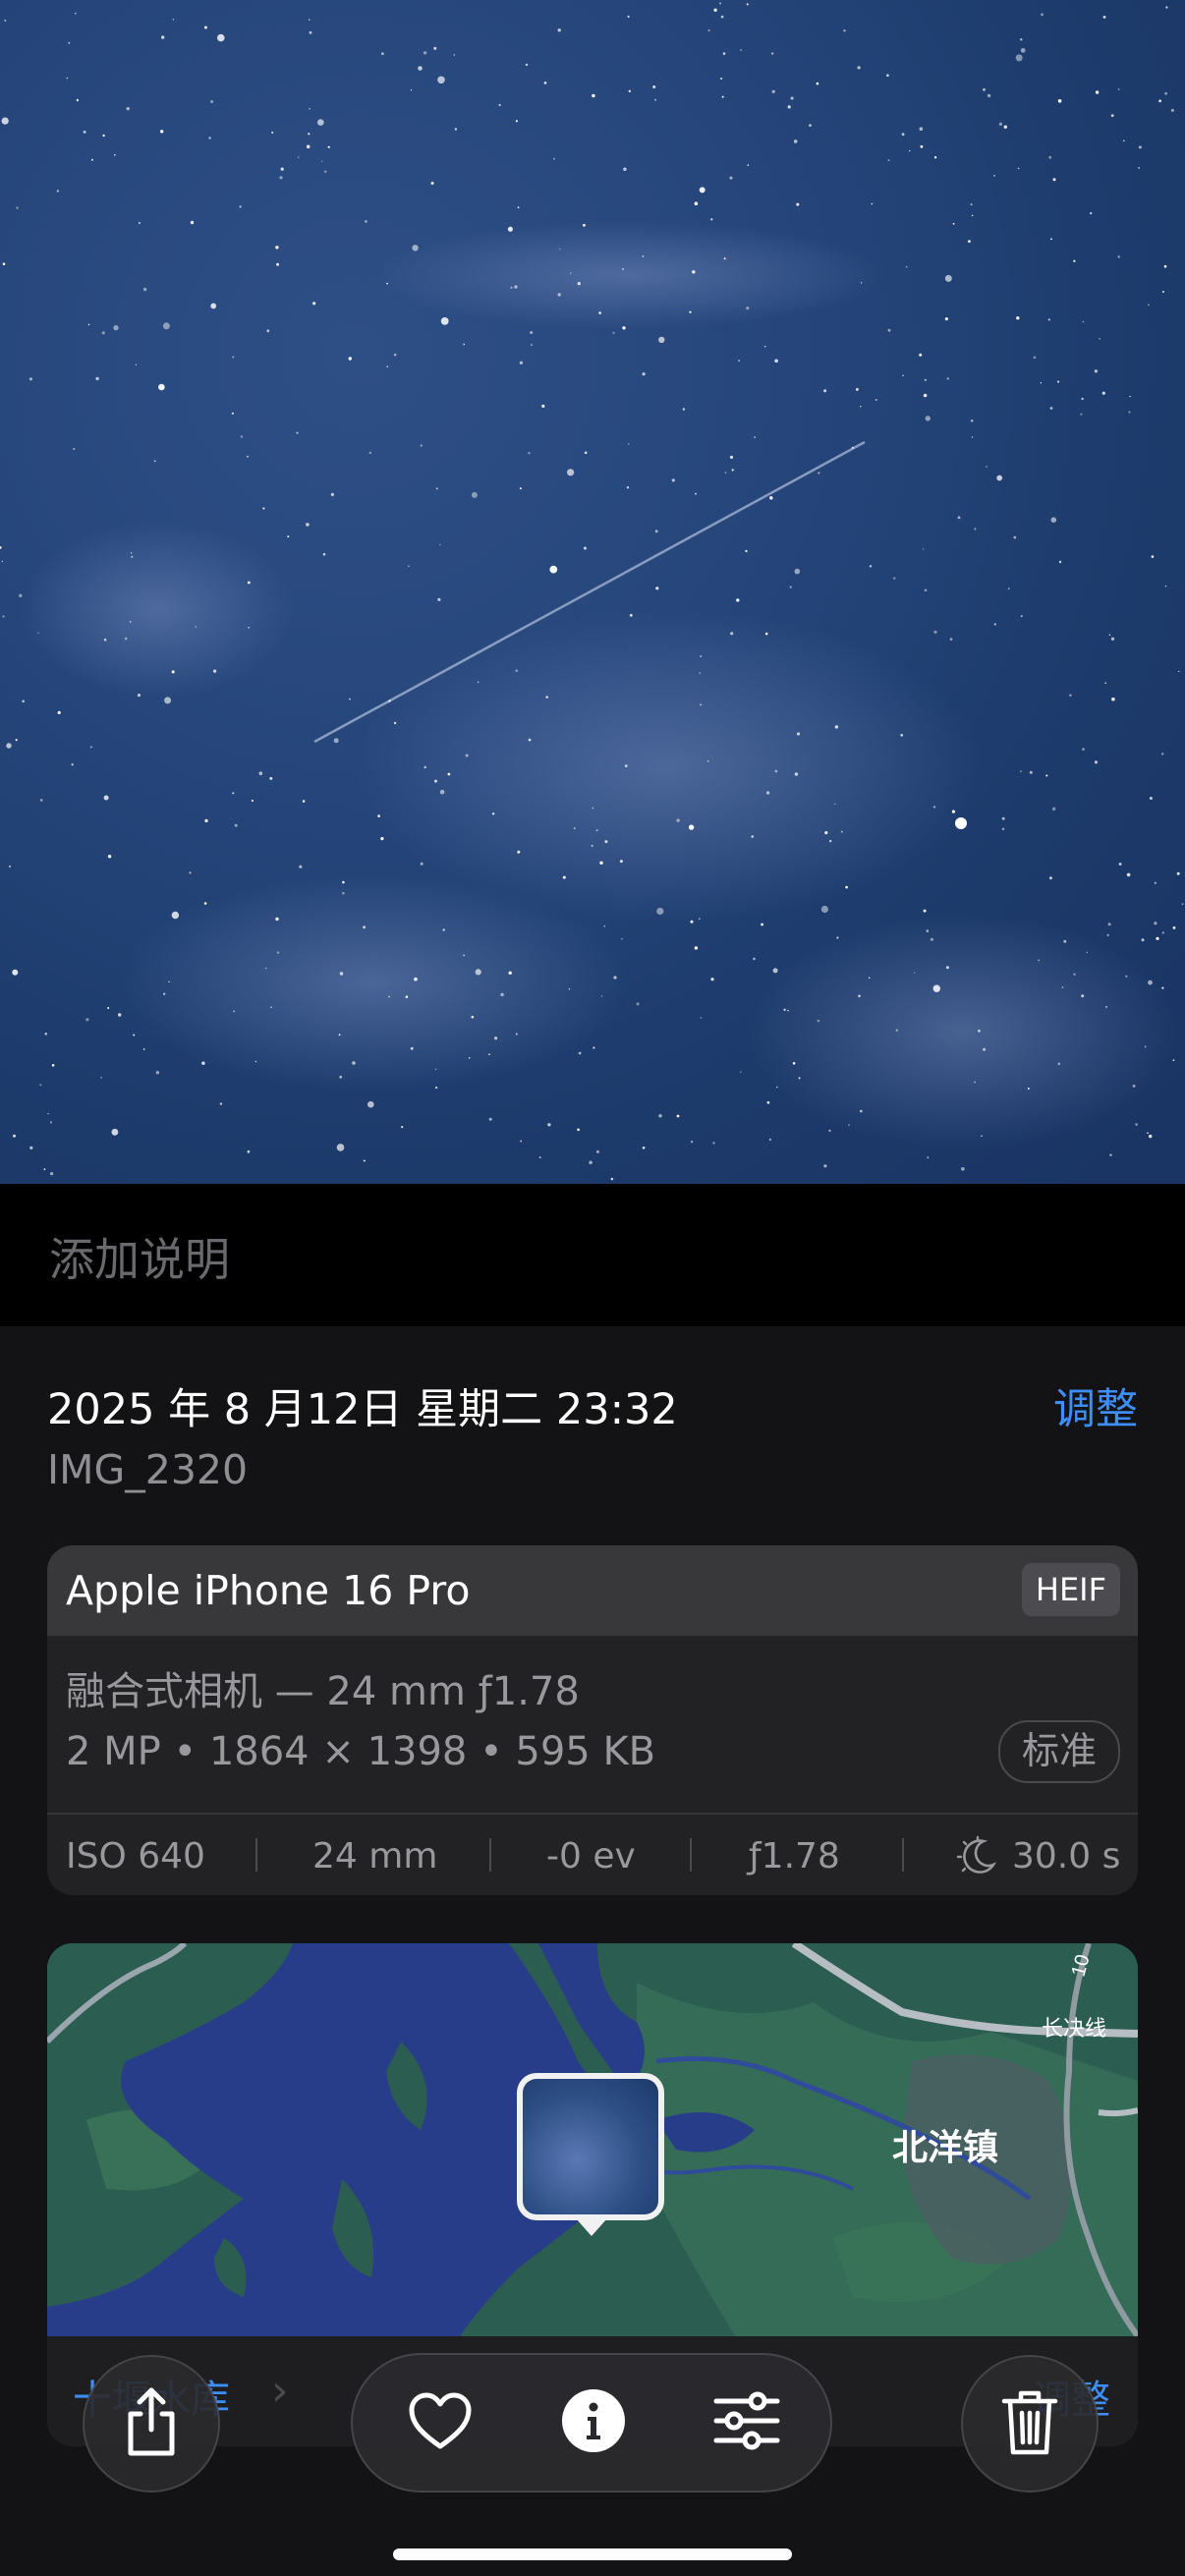 This screenshot has height=2576, width=1185. I want to click on edit-button, so click(747, 2423).